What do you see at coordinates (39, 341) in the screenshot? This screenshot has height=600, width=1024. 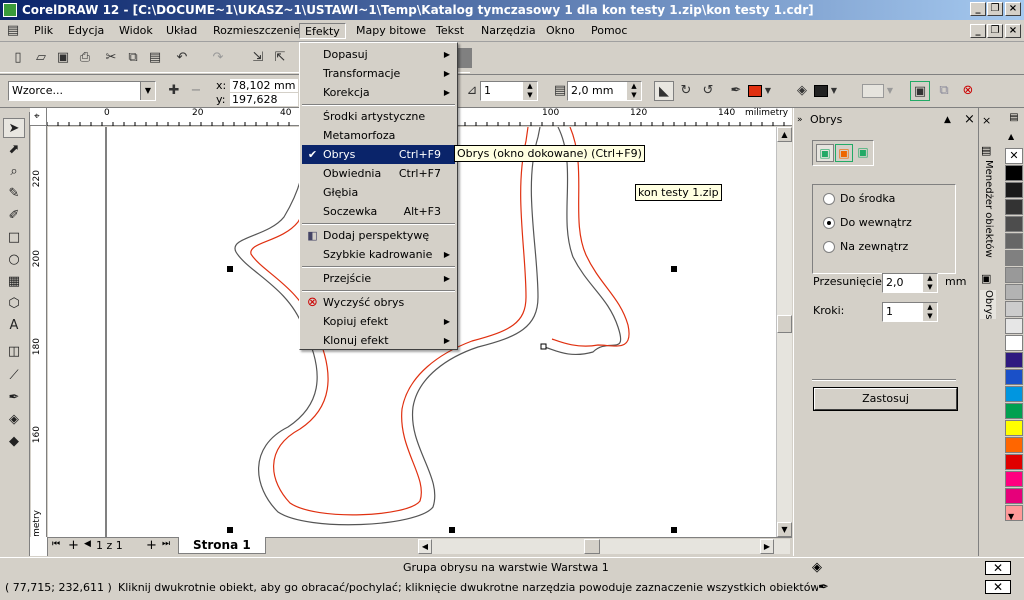 I see `vertical-ruler: 220 200 180 160 milimetry` at bounding box center [39, 341].